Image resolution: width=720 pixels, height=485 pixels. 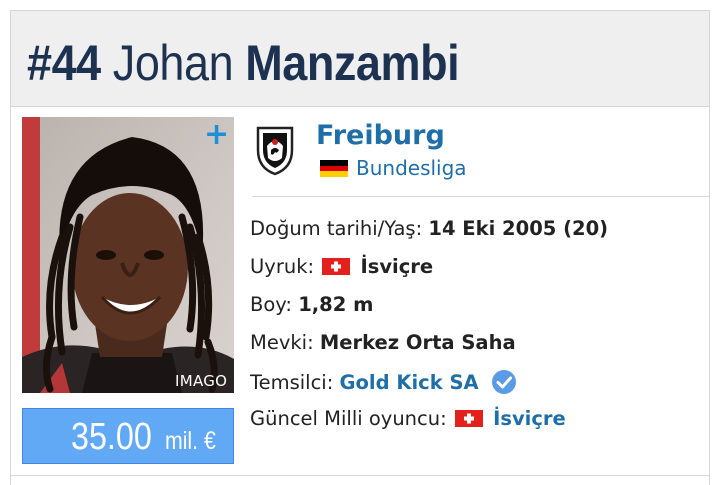 I want to click on position-row: Mevki: Merkez Orta Saha, so click(x=383, y=343).